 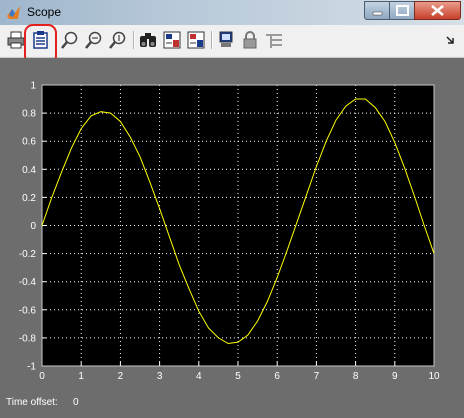 I want to click on x-tick-label: 3, so click(x=160, y=376).